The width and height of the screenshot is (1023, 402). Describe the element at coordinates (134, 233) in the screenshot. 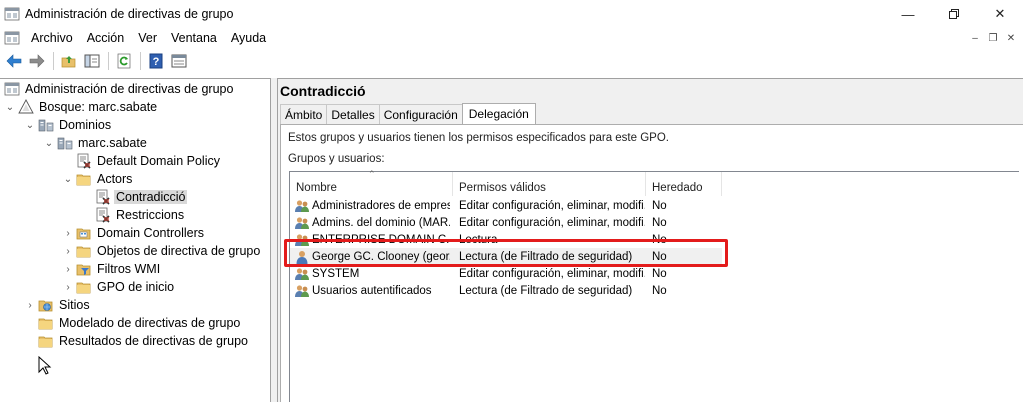

I see `tree-item-domain-controllers: › Domain Controllers` at that location.